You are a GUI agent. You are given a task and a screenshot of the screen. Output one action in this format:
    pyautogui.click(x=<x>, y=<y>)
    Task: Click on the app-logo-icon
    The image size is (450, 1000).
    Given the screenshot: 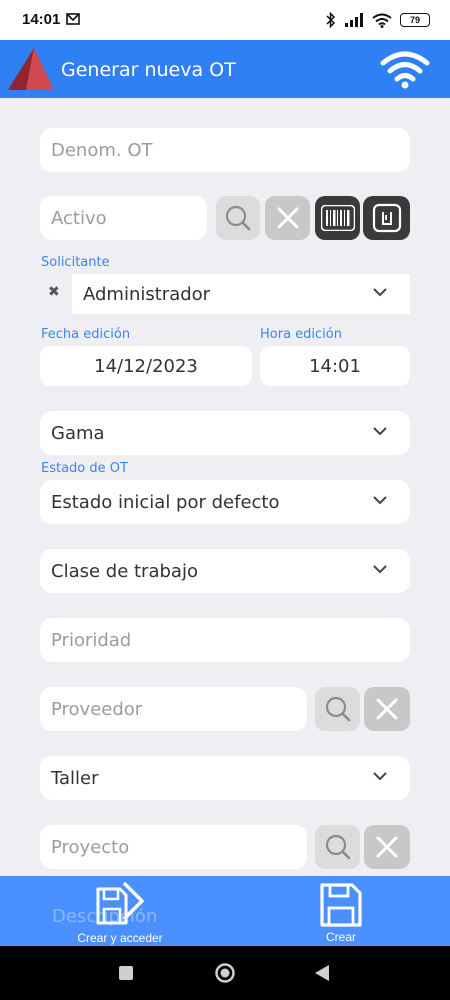 What is the action you would take?
    pyautogui.click(x=31, y=69)
    